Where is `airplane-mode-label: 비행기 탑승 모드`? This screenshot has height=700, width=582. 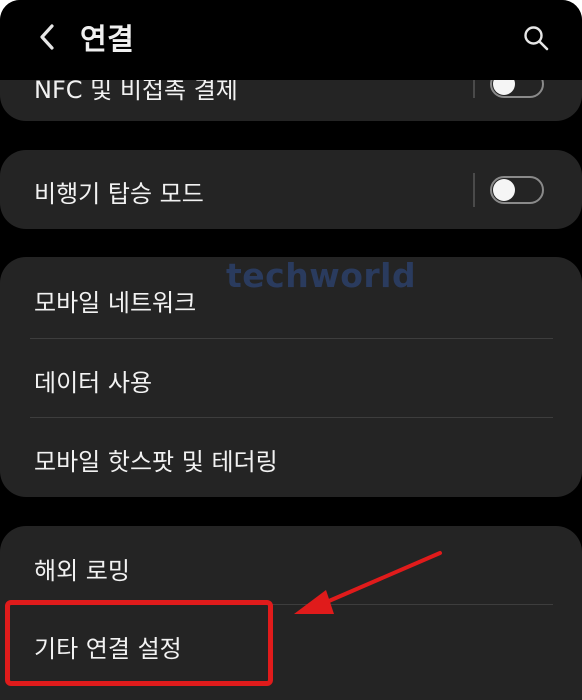
airplane-mode-label: 비행기 탑승 모드 is located at coordinates (119, 194).